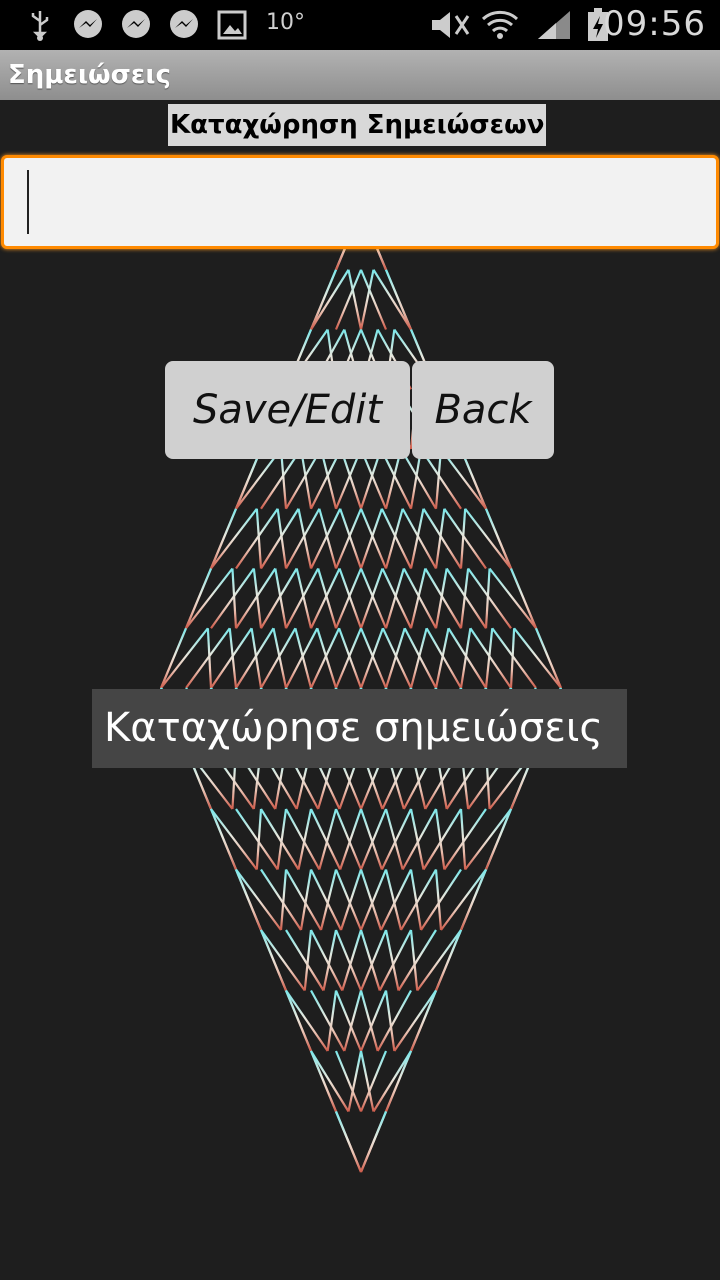 The height and width of the screenshot is (1280, 720). I want to click on mute-icon, so click(450, 25).